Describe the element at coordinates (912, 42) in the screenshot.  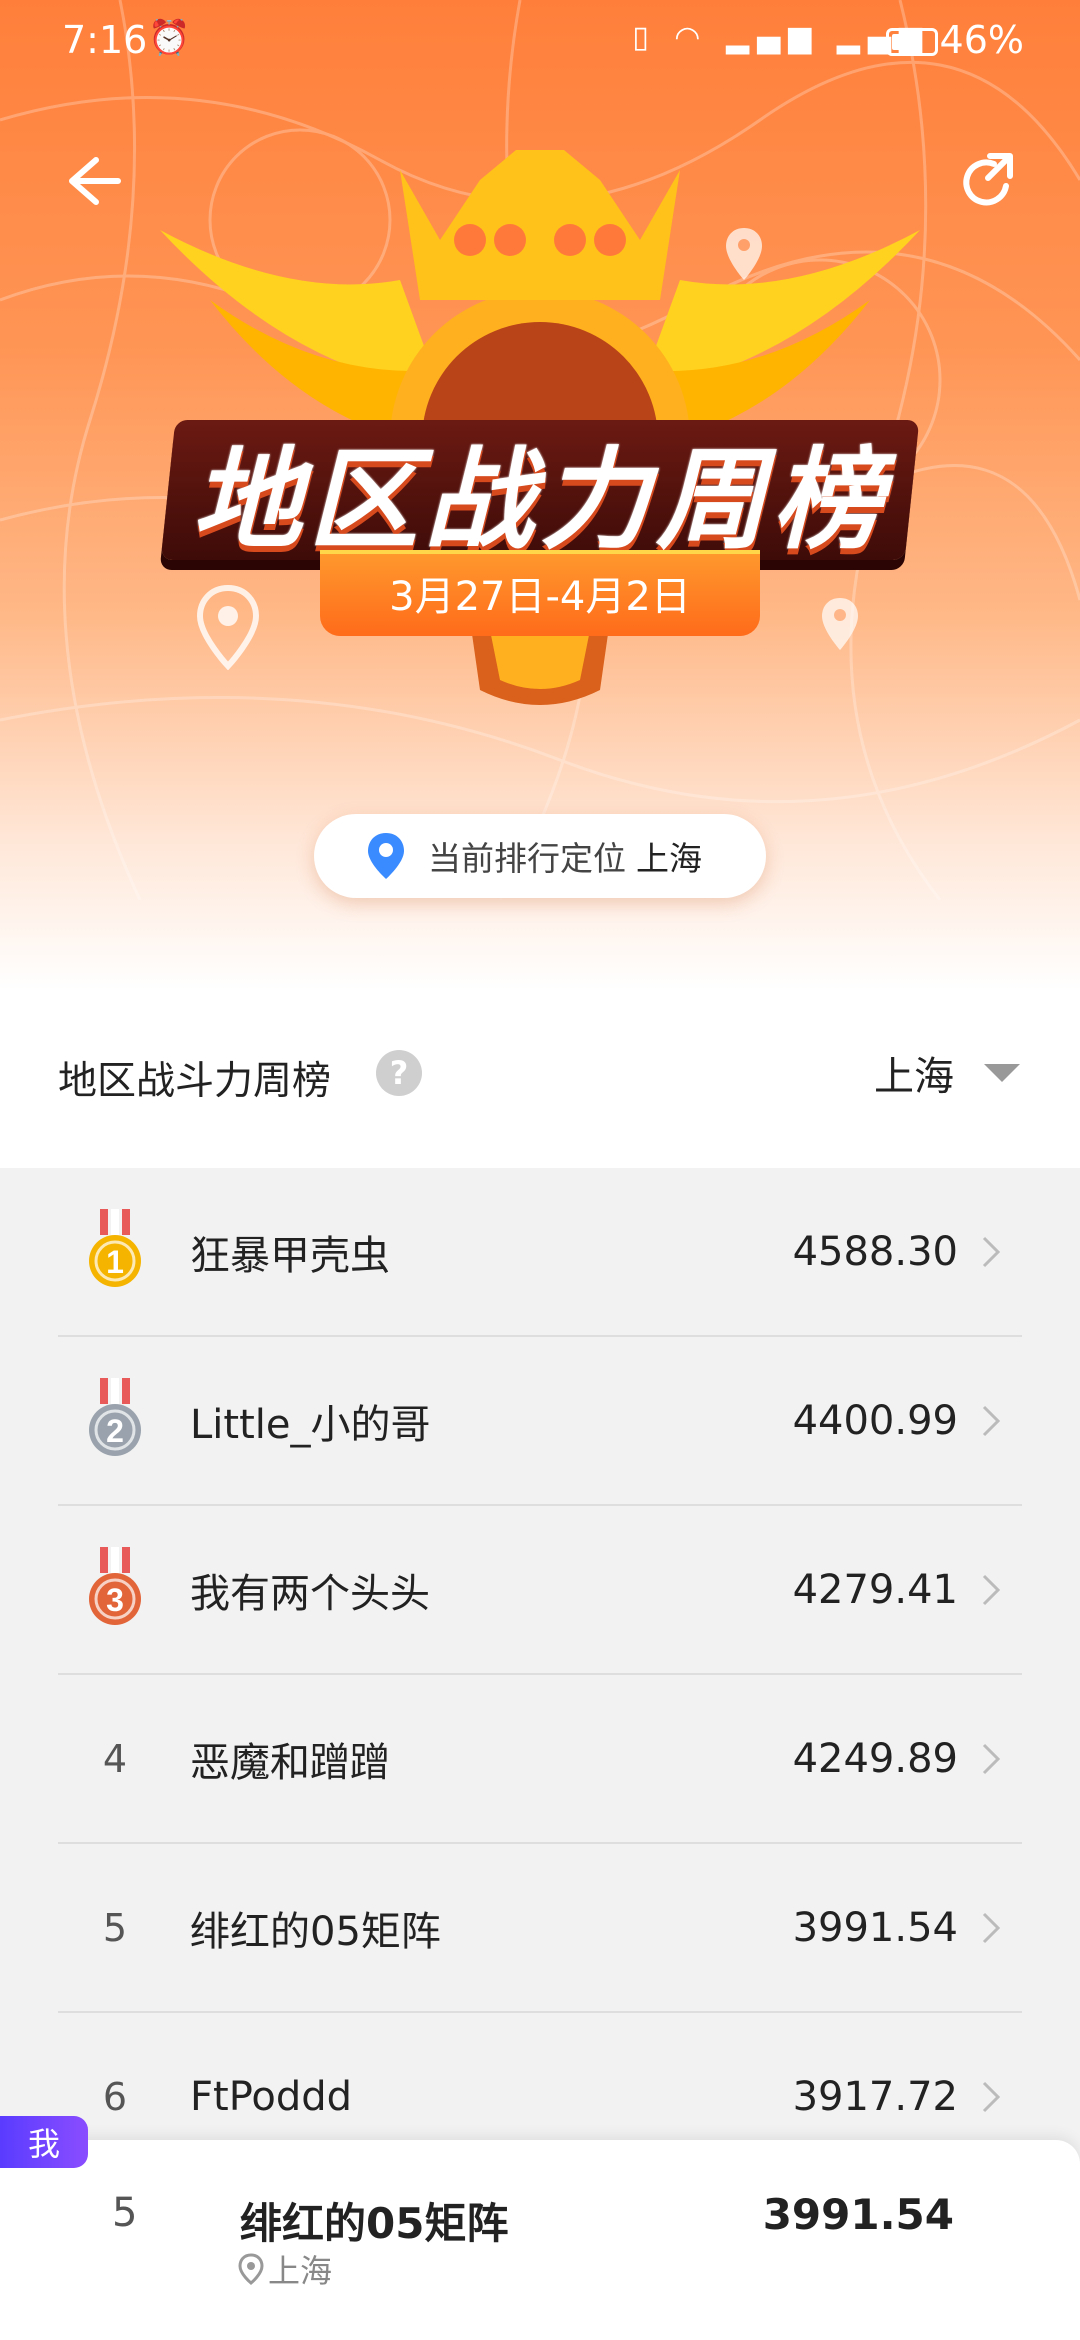
I see `battery-icon` at that location.